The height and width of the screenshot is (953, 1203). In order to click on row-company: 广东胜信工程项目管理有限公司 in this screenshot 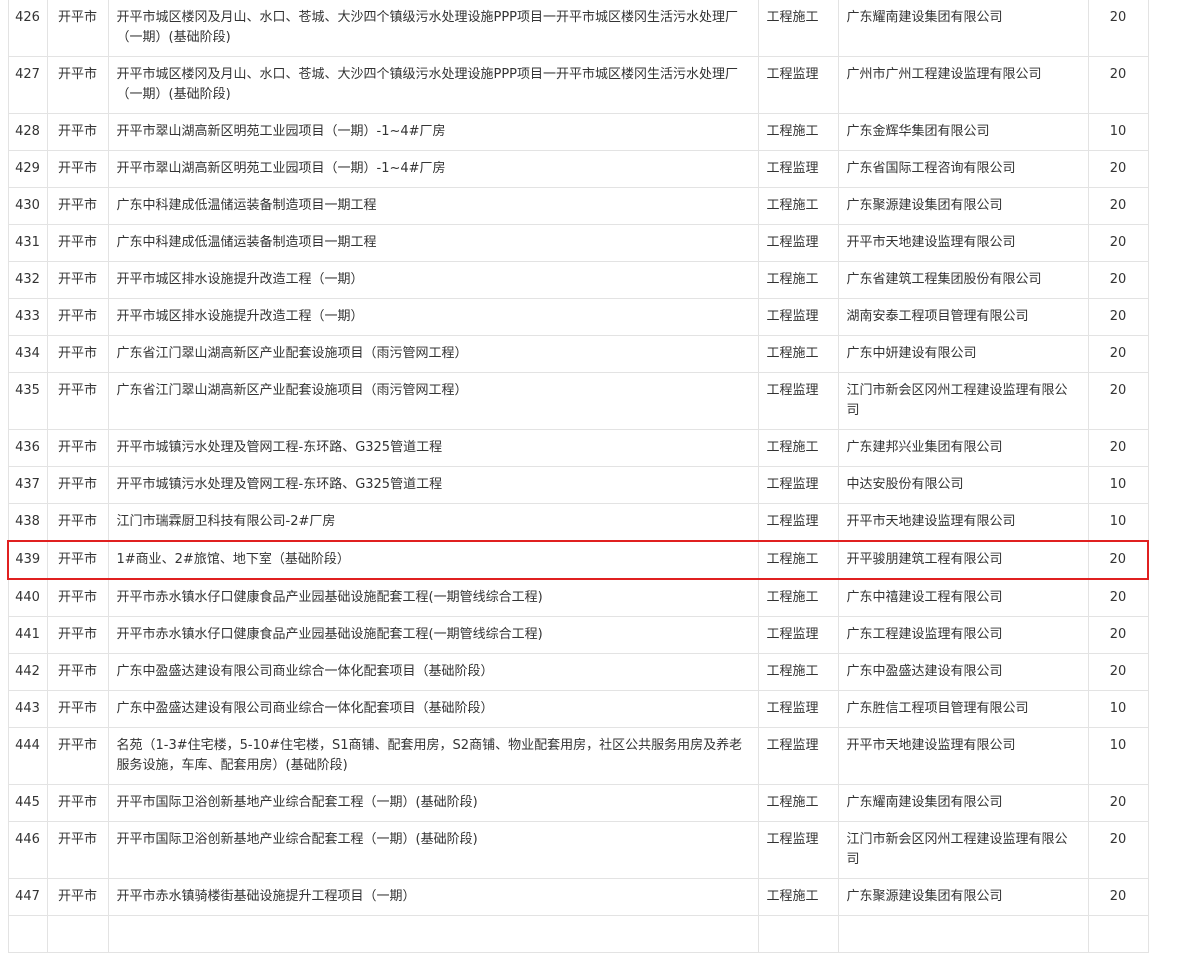, I will do `click(963, 709)`.